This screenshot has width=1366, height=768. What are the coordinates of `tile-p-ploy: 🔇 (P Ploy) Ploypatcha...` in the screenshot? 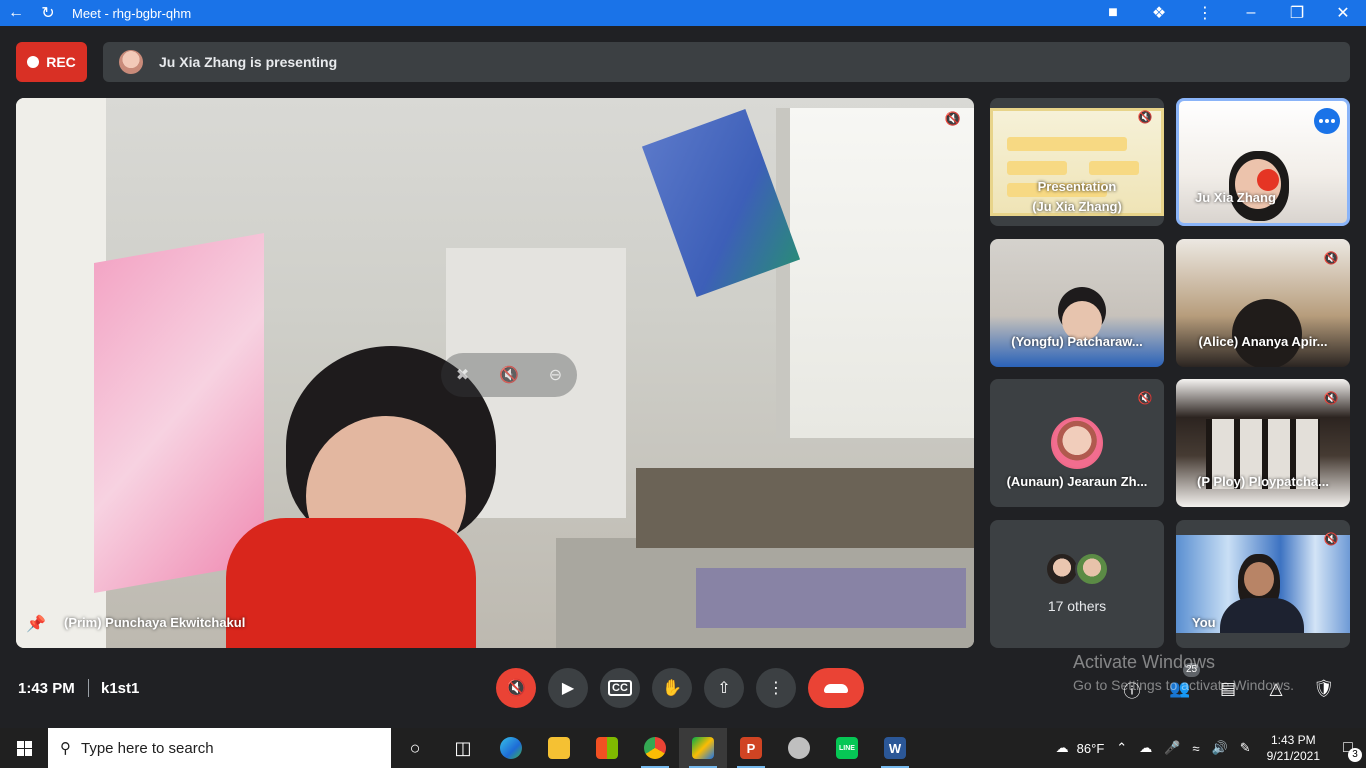 It's located at (1263, 443).